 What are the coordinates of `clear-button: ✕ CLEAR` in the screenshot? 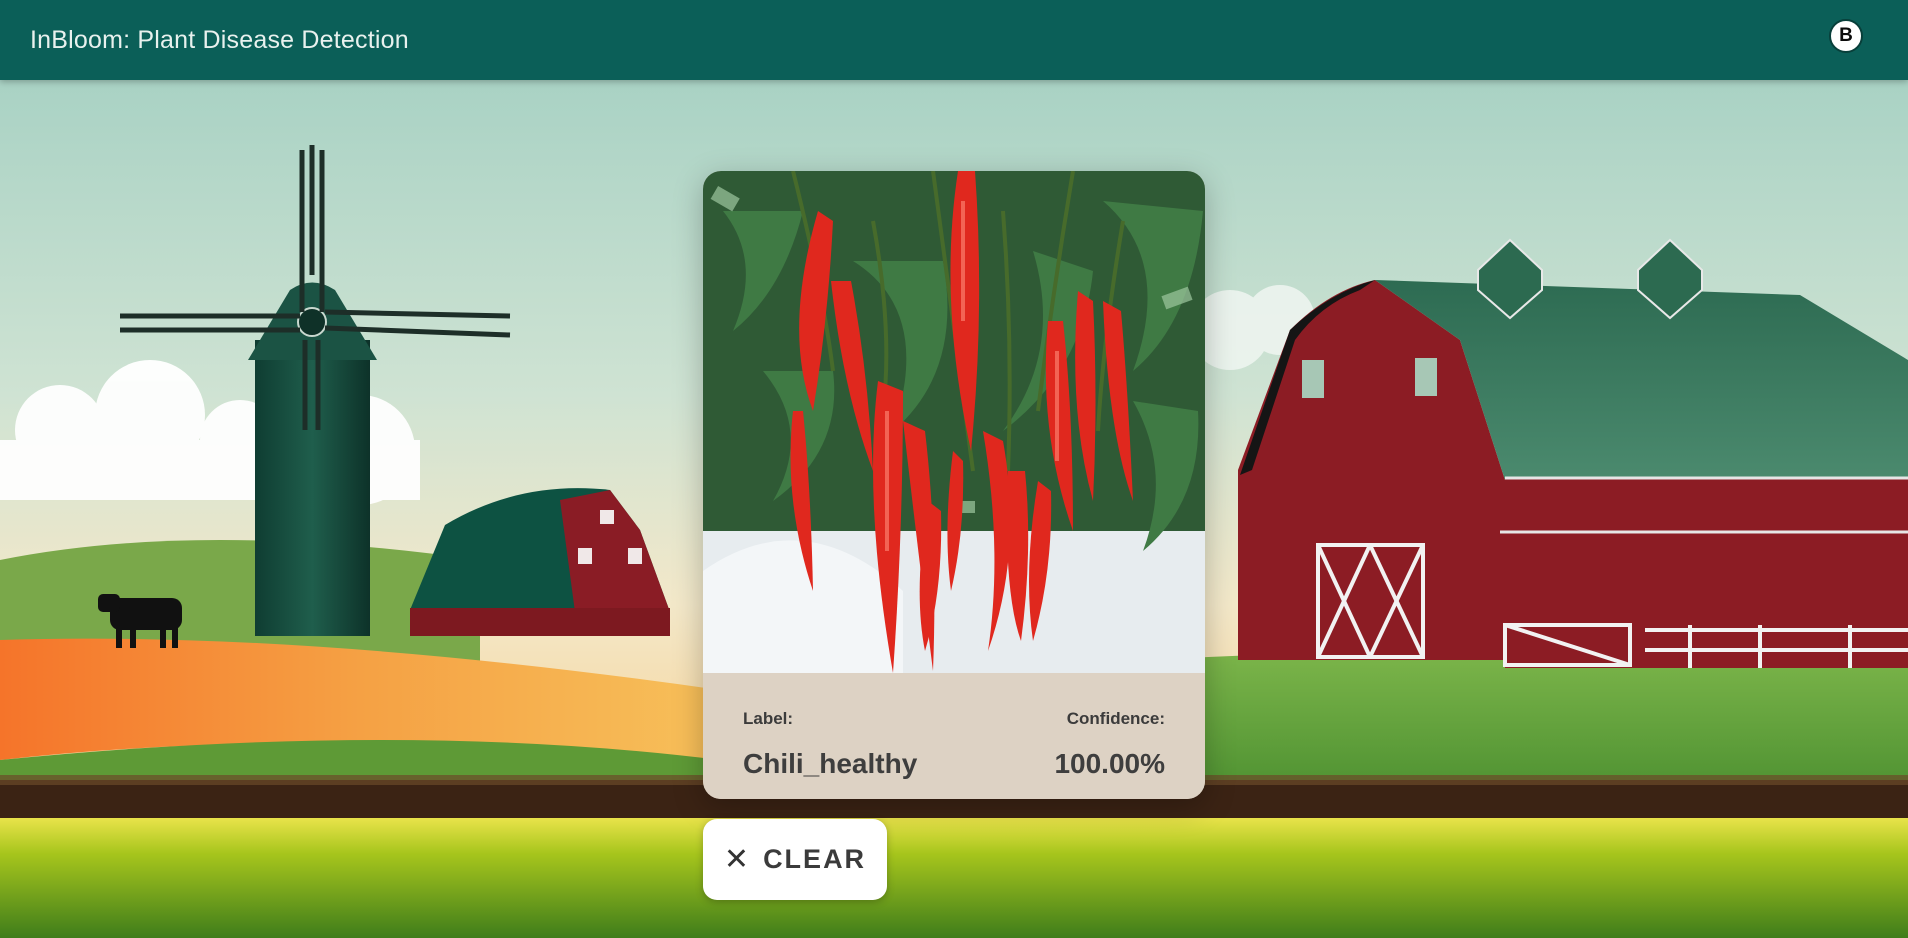 It's located at (795, 859).